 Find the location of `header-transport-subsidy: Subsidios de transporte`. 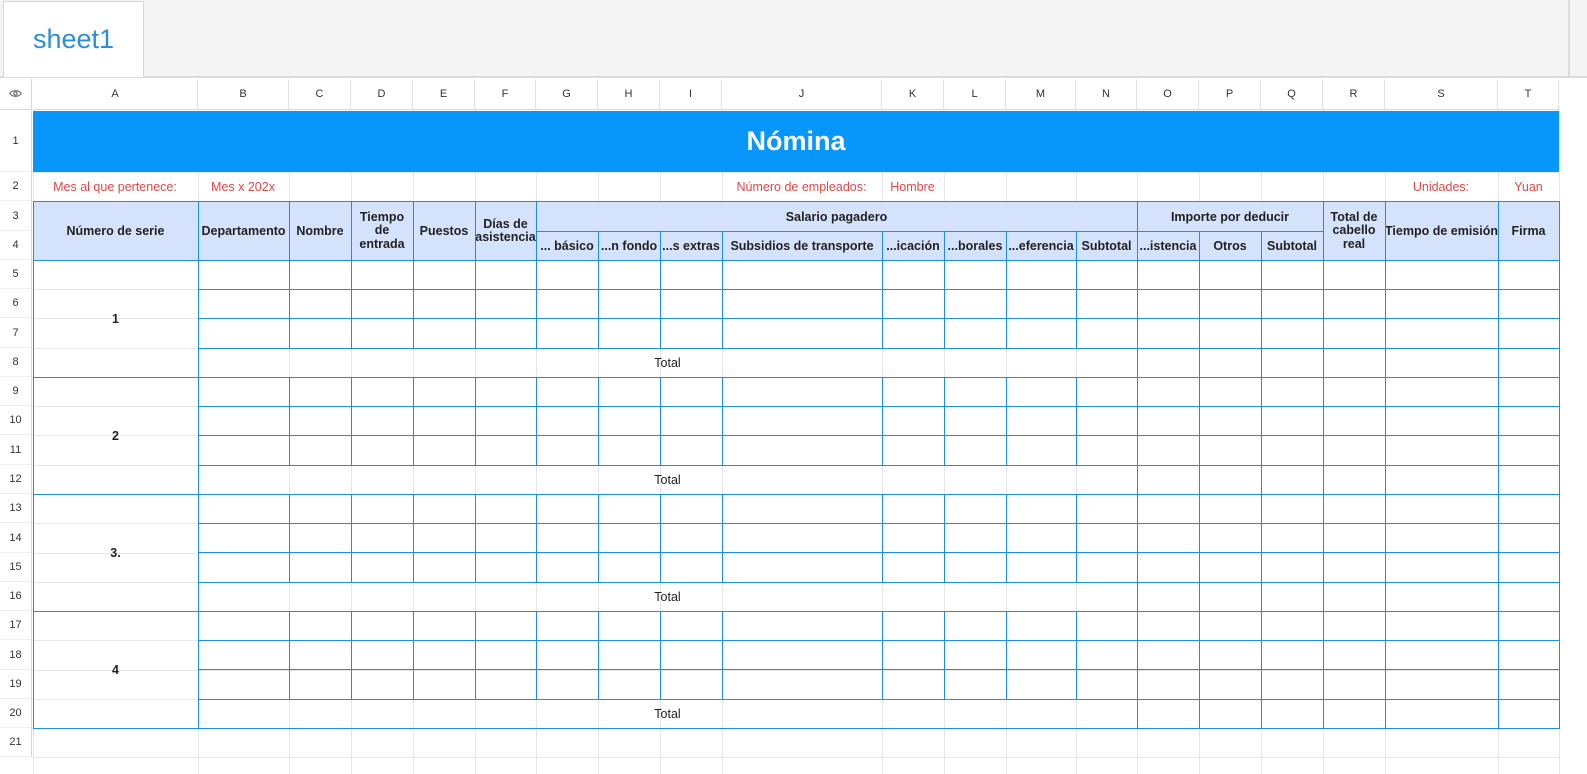

header-transport-subsidy: Subsidios de transporte is located at coordinates (802, 245).